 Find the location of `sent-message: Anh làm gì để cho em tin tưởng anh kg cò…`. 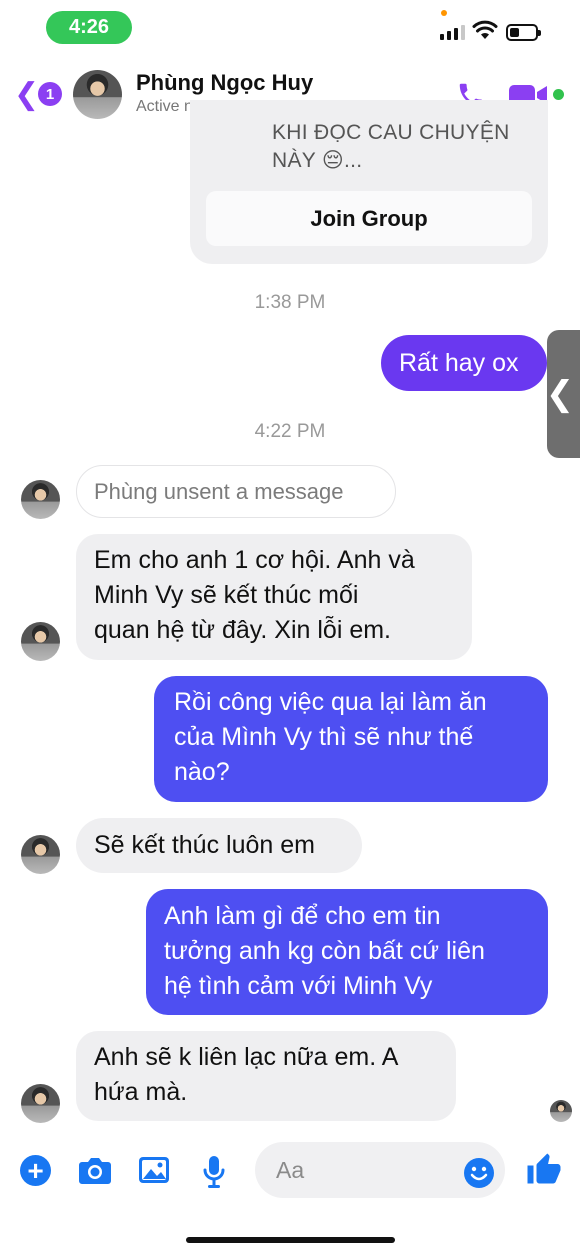

sent-message: Anh làm gì để cho em tin tưởng anh kg cò… is located at coordinates (347, 952).